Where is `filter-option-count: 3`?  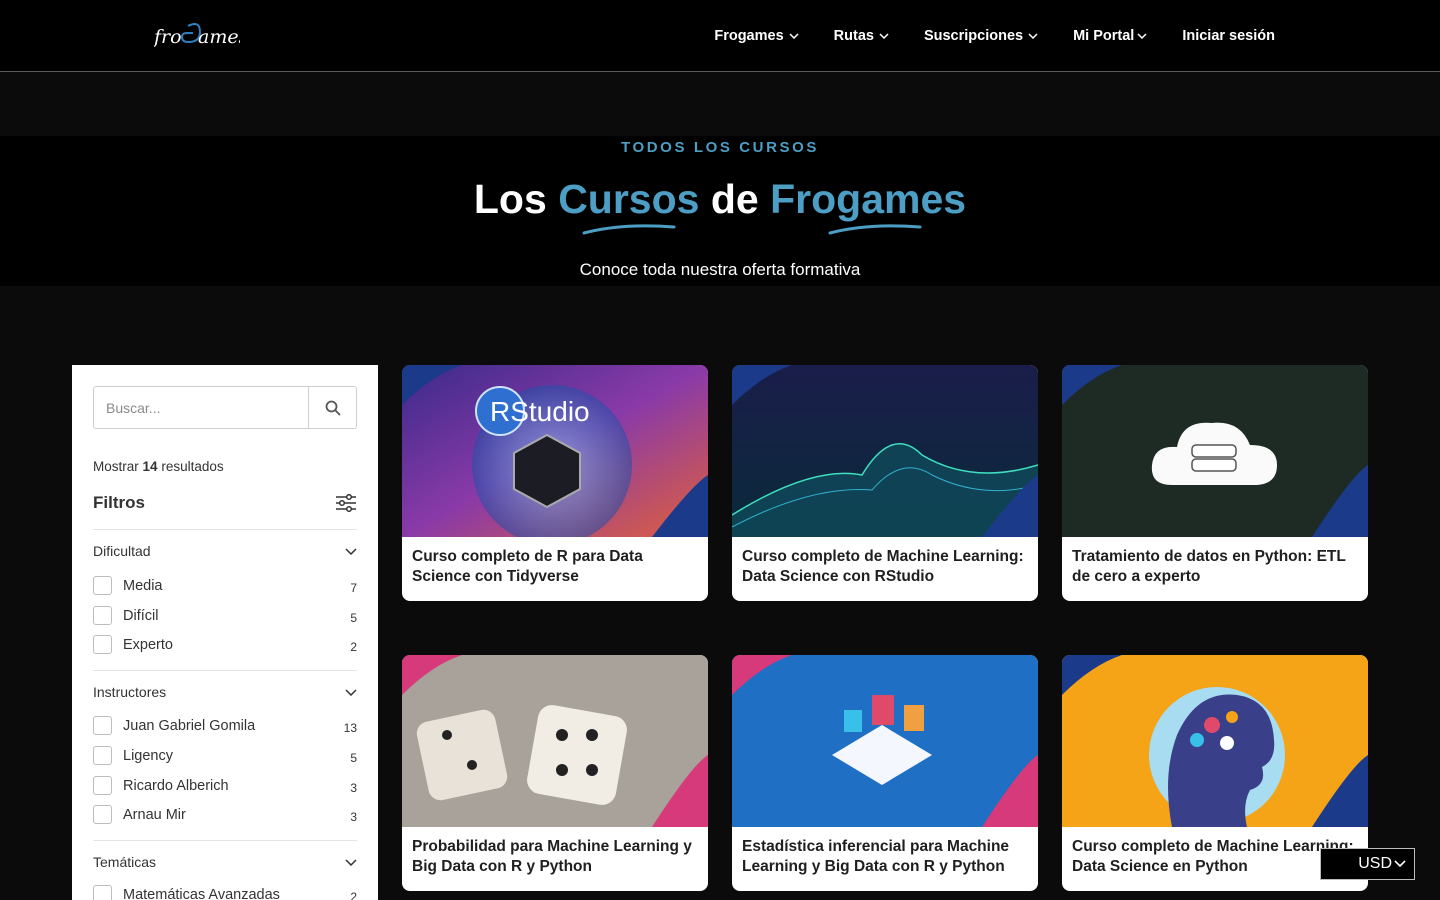 filter-option-count: 3 is located at coordinates (353, 817).